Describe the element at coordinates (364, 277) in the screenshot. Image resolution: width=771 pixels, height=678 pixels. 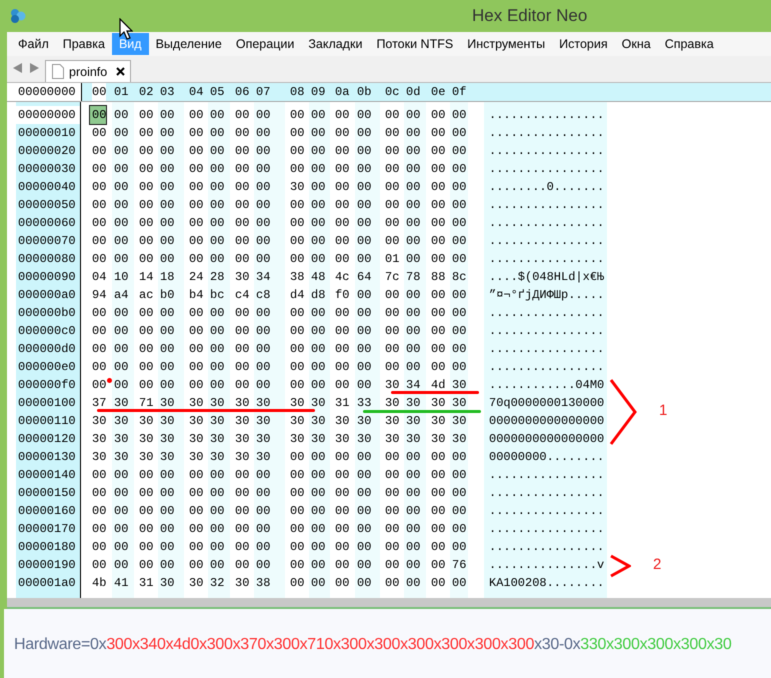
I see `hex-byte: 64` at that location.